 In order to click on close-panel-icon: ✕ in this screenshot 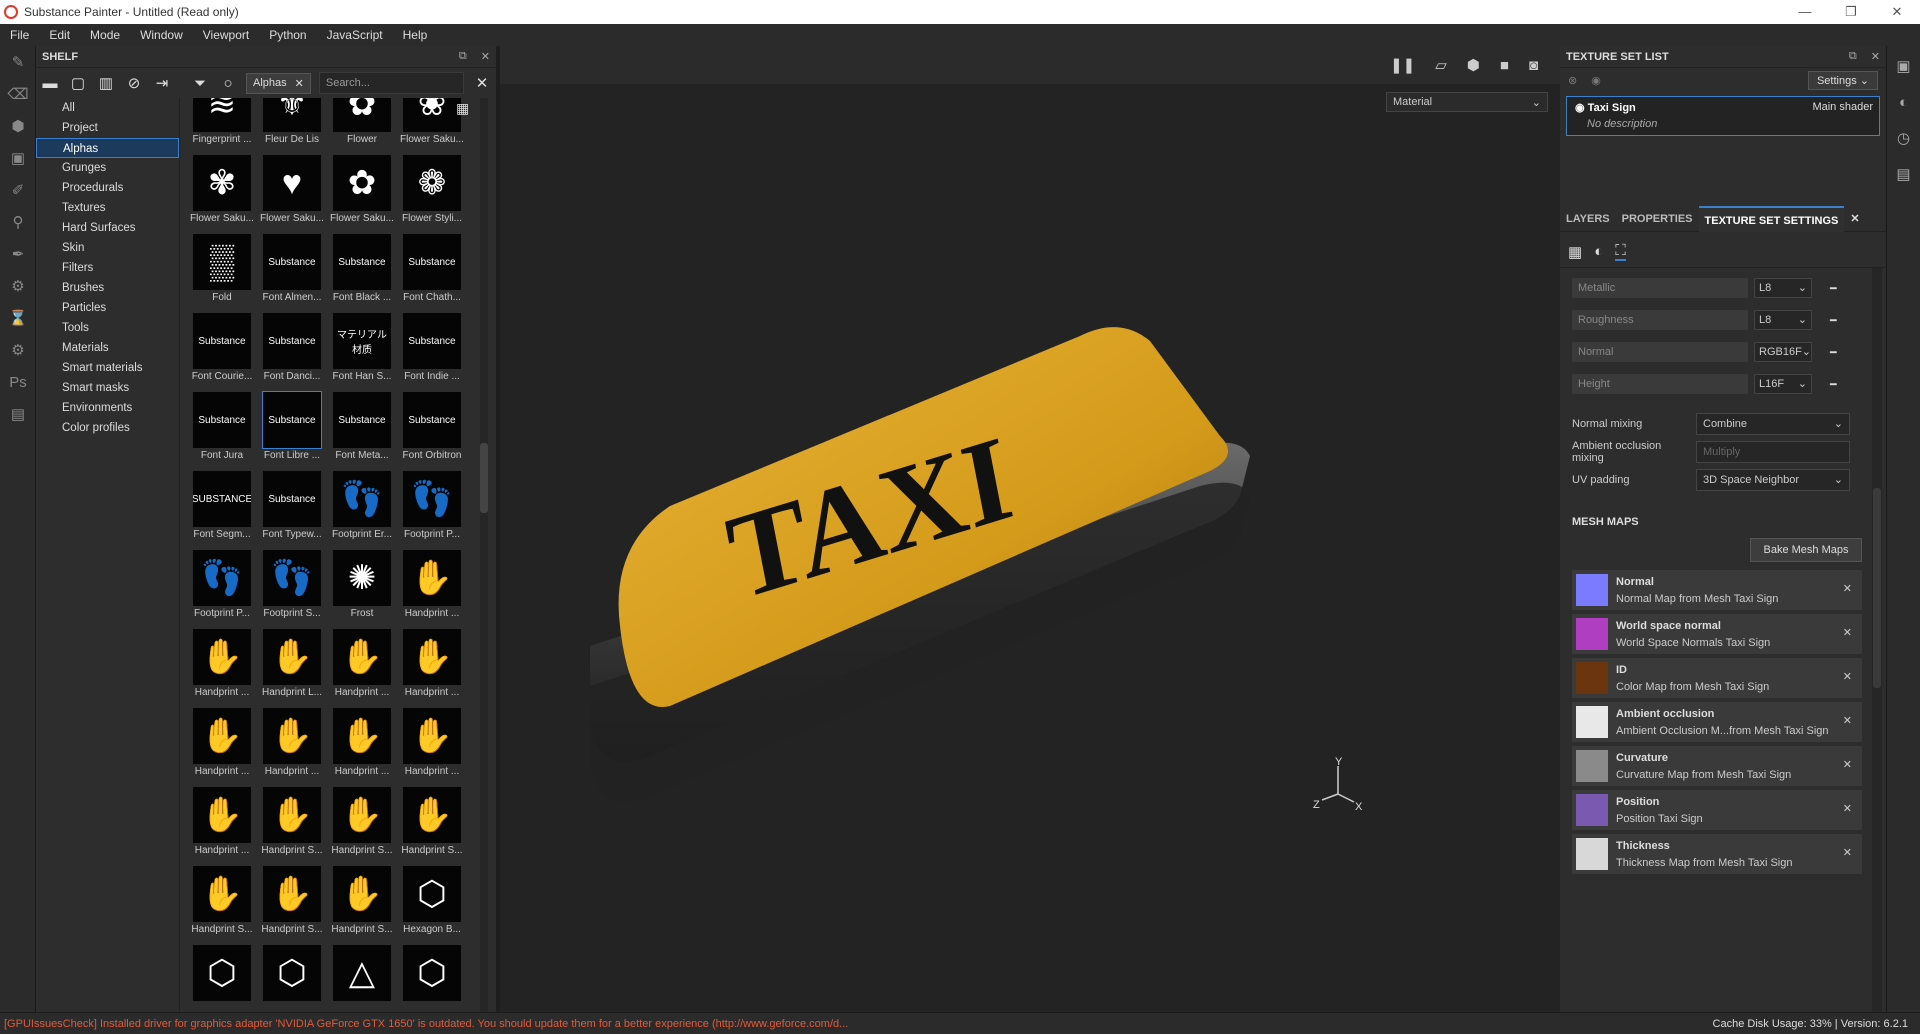, I will do `click(485, 56)`.